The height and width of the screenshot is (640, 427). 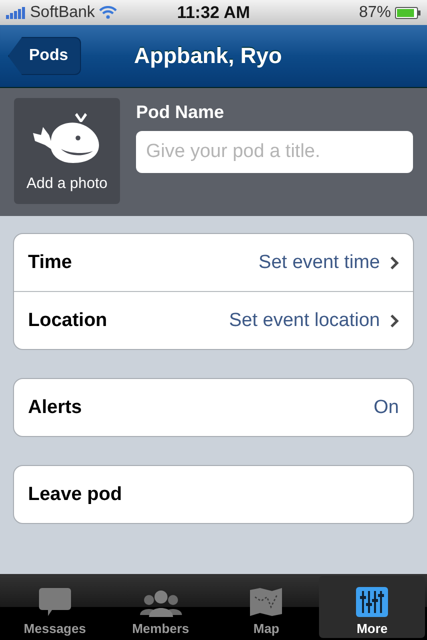 I want to click on signal-icon, so click(x=16, y=12).